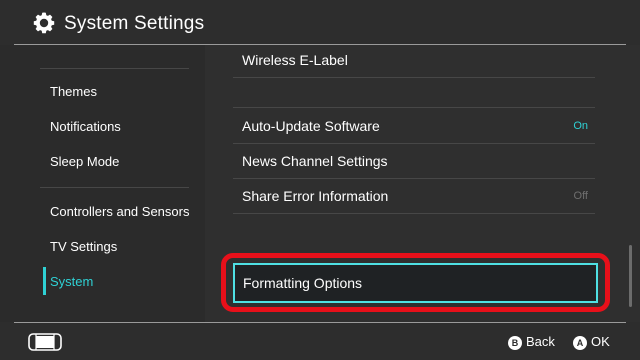 Image resolution: width=640 pixels, height=360 pixels. What do you see at coordinates (315, 161) in the screenshot?
I see `setting-label: News Channel Settings` at bounding box center [315, 161].